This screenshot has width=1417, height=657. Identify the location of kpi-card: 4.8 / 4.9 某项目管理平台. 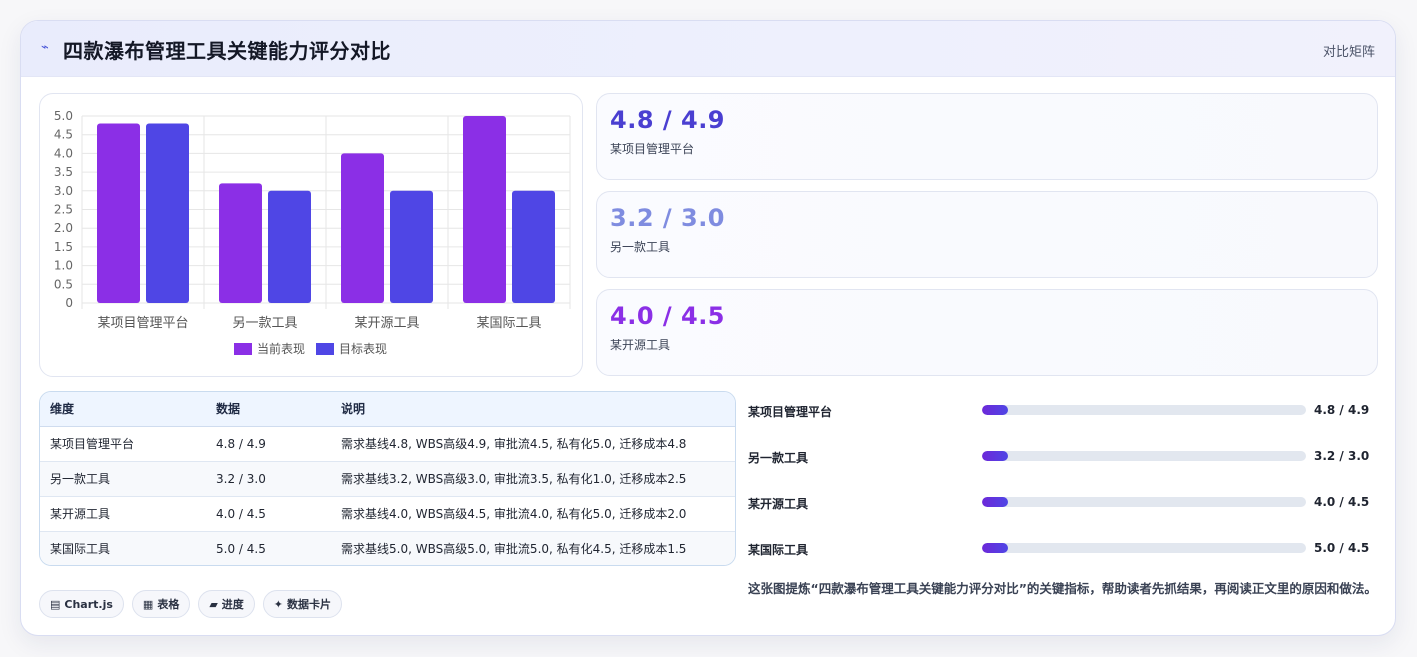
(987, 136).